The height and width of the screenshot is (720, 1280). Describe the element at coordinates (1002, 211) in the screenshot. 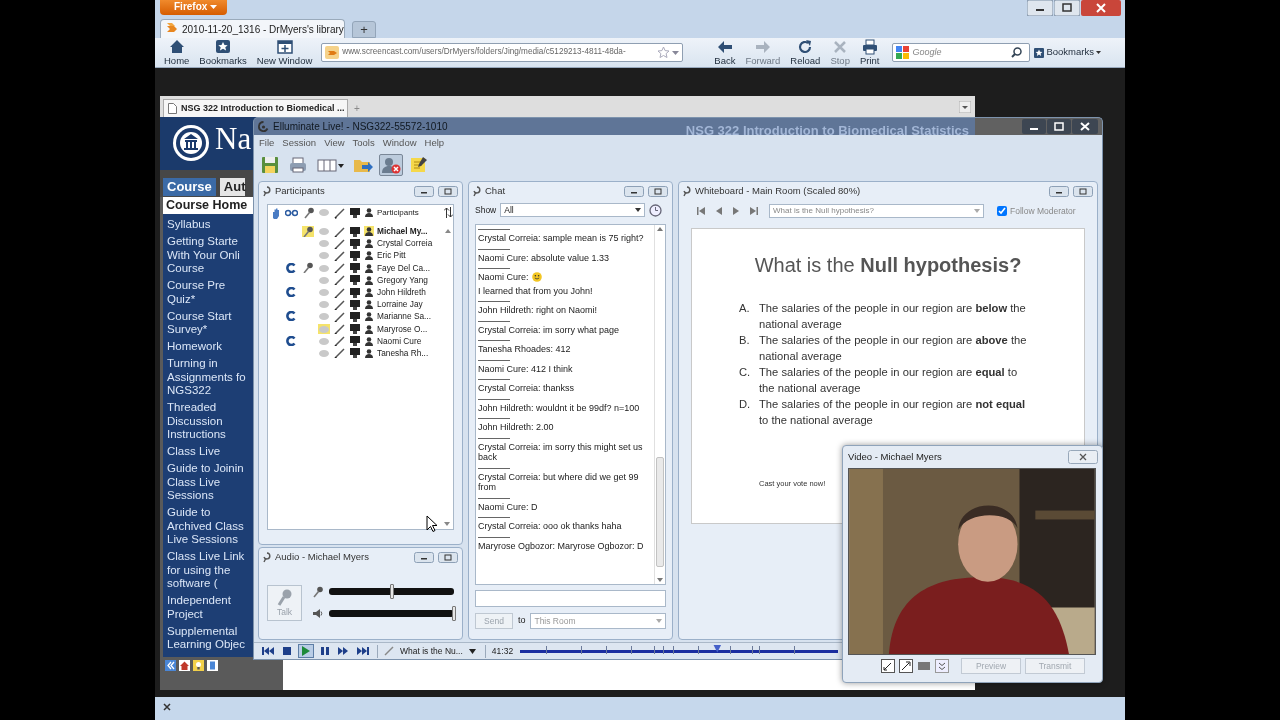

I see `checkbox` at that location.